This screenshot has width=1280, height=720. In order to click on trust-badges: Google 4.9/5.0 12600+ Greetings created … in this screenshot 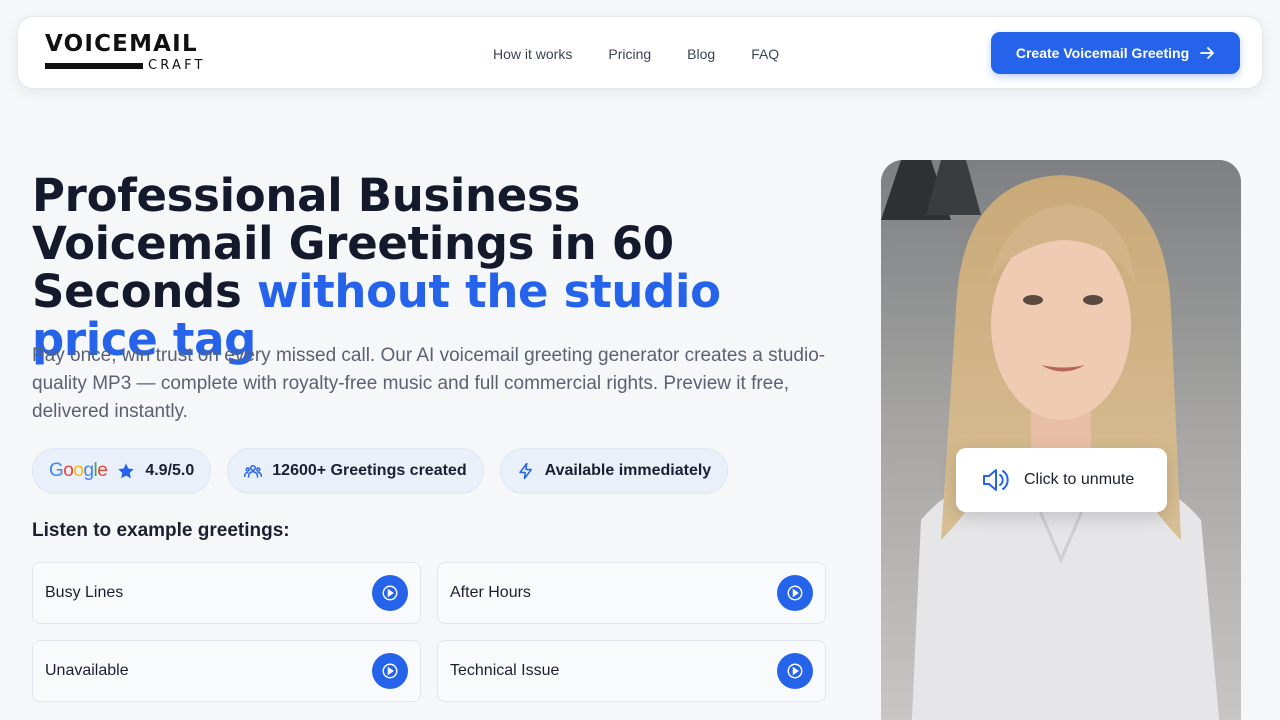, I will do `click(380, 471)`.